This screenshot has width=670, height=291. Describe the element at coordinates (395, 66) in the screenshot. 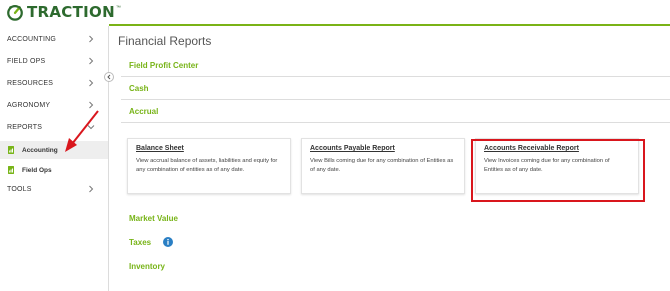

I see `section-field-profit-center: Field Profit Center` at that location.